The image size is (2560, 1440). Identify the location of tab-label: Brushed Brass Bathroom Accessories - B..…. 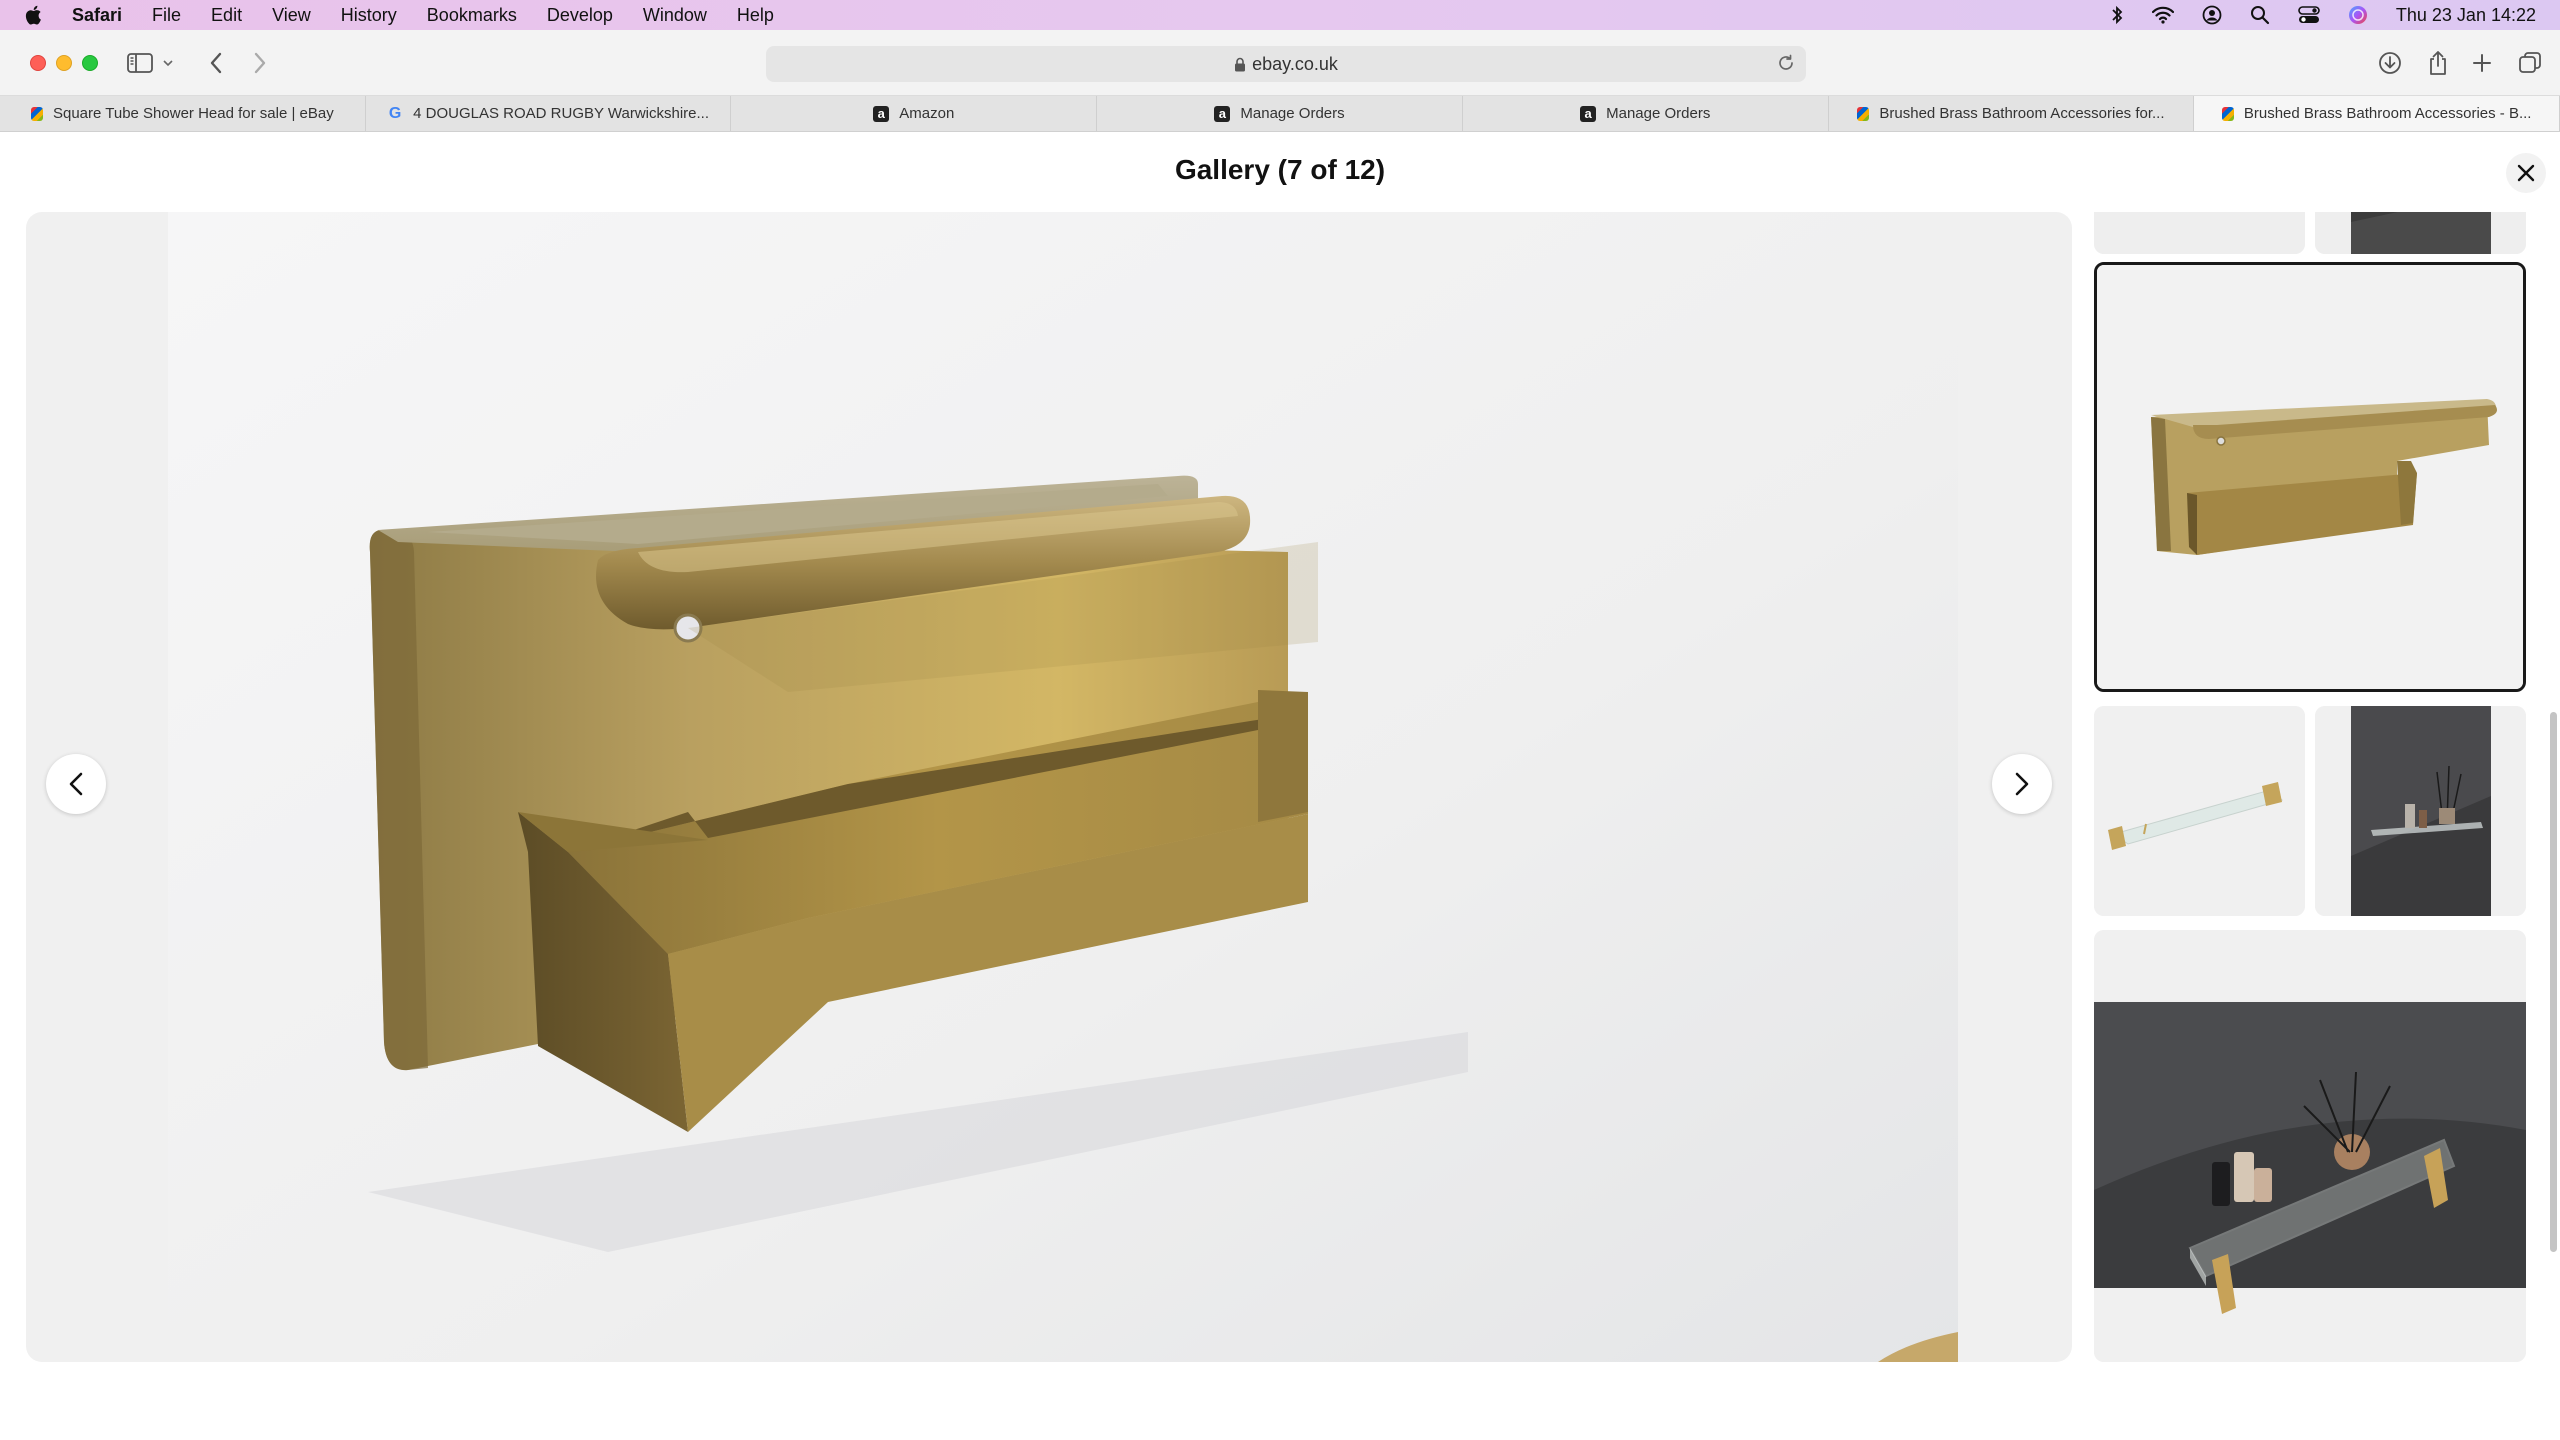
(2387, 113).